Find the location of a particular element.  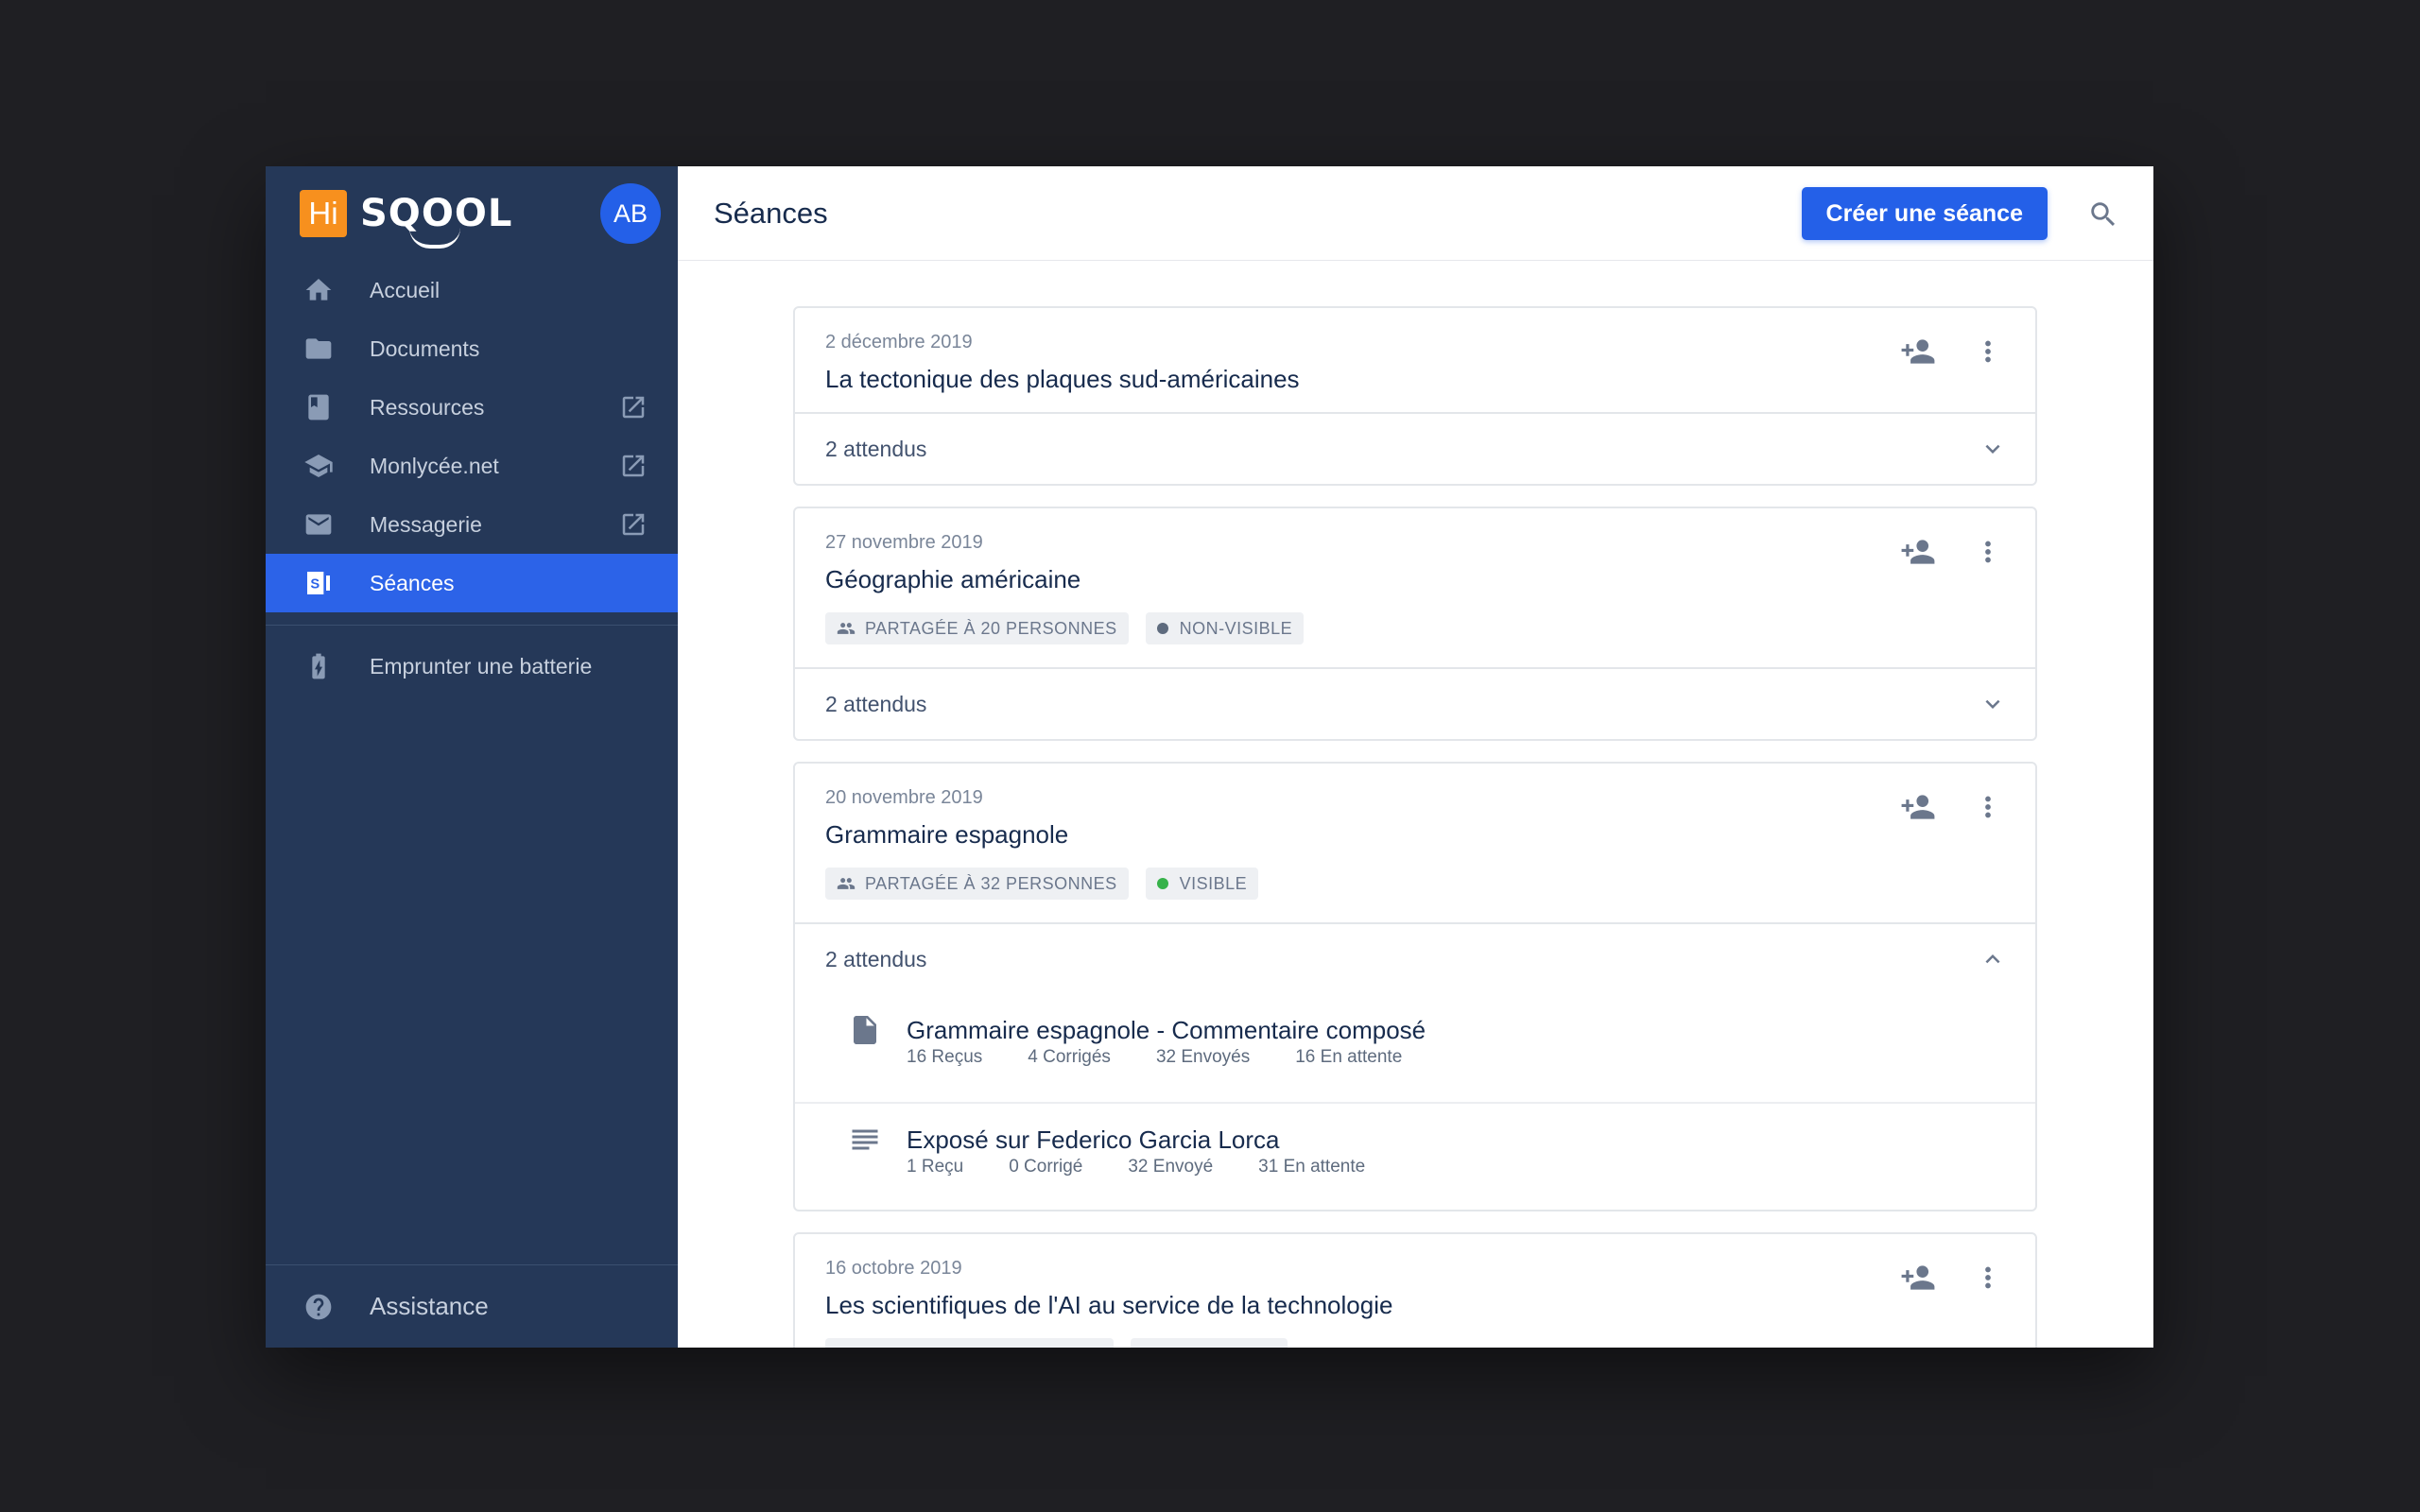

sidebar-item-accueil: Accueil is located at coordinates (472, 290).